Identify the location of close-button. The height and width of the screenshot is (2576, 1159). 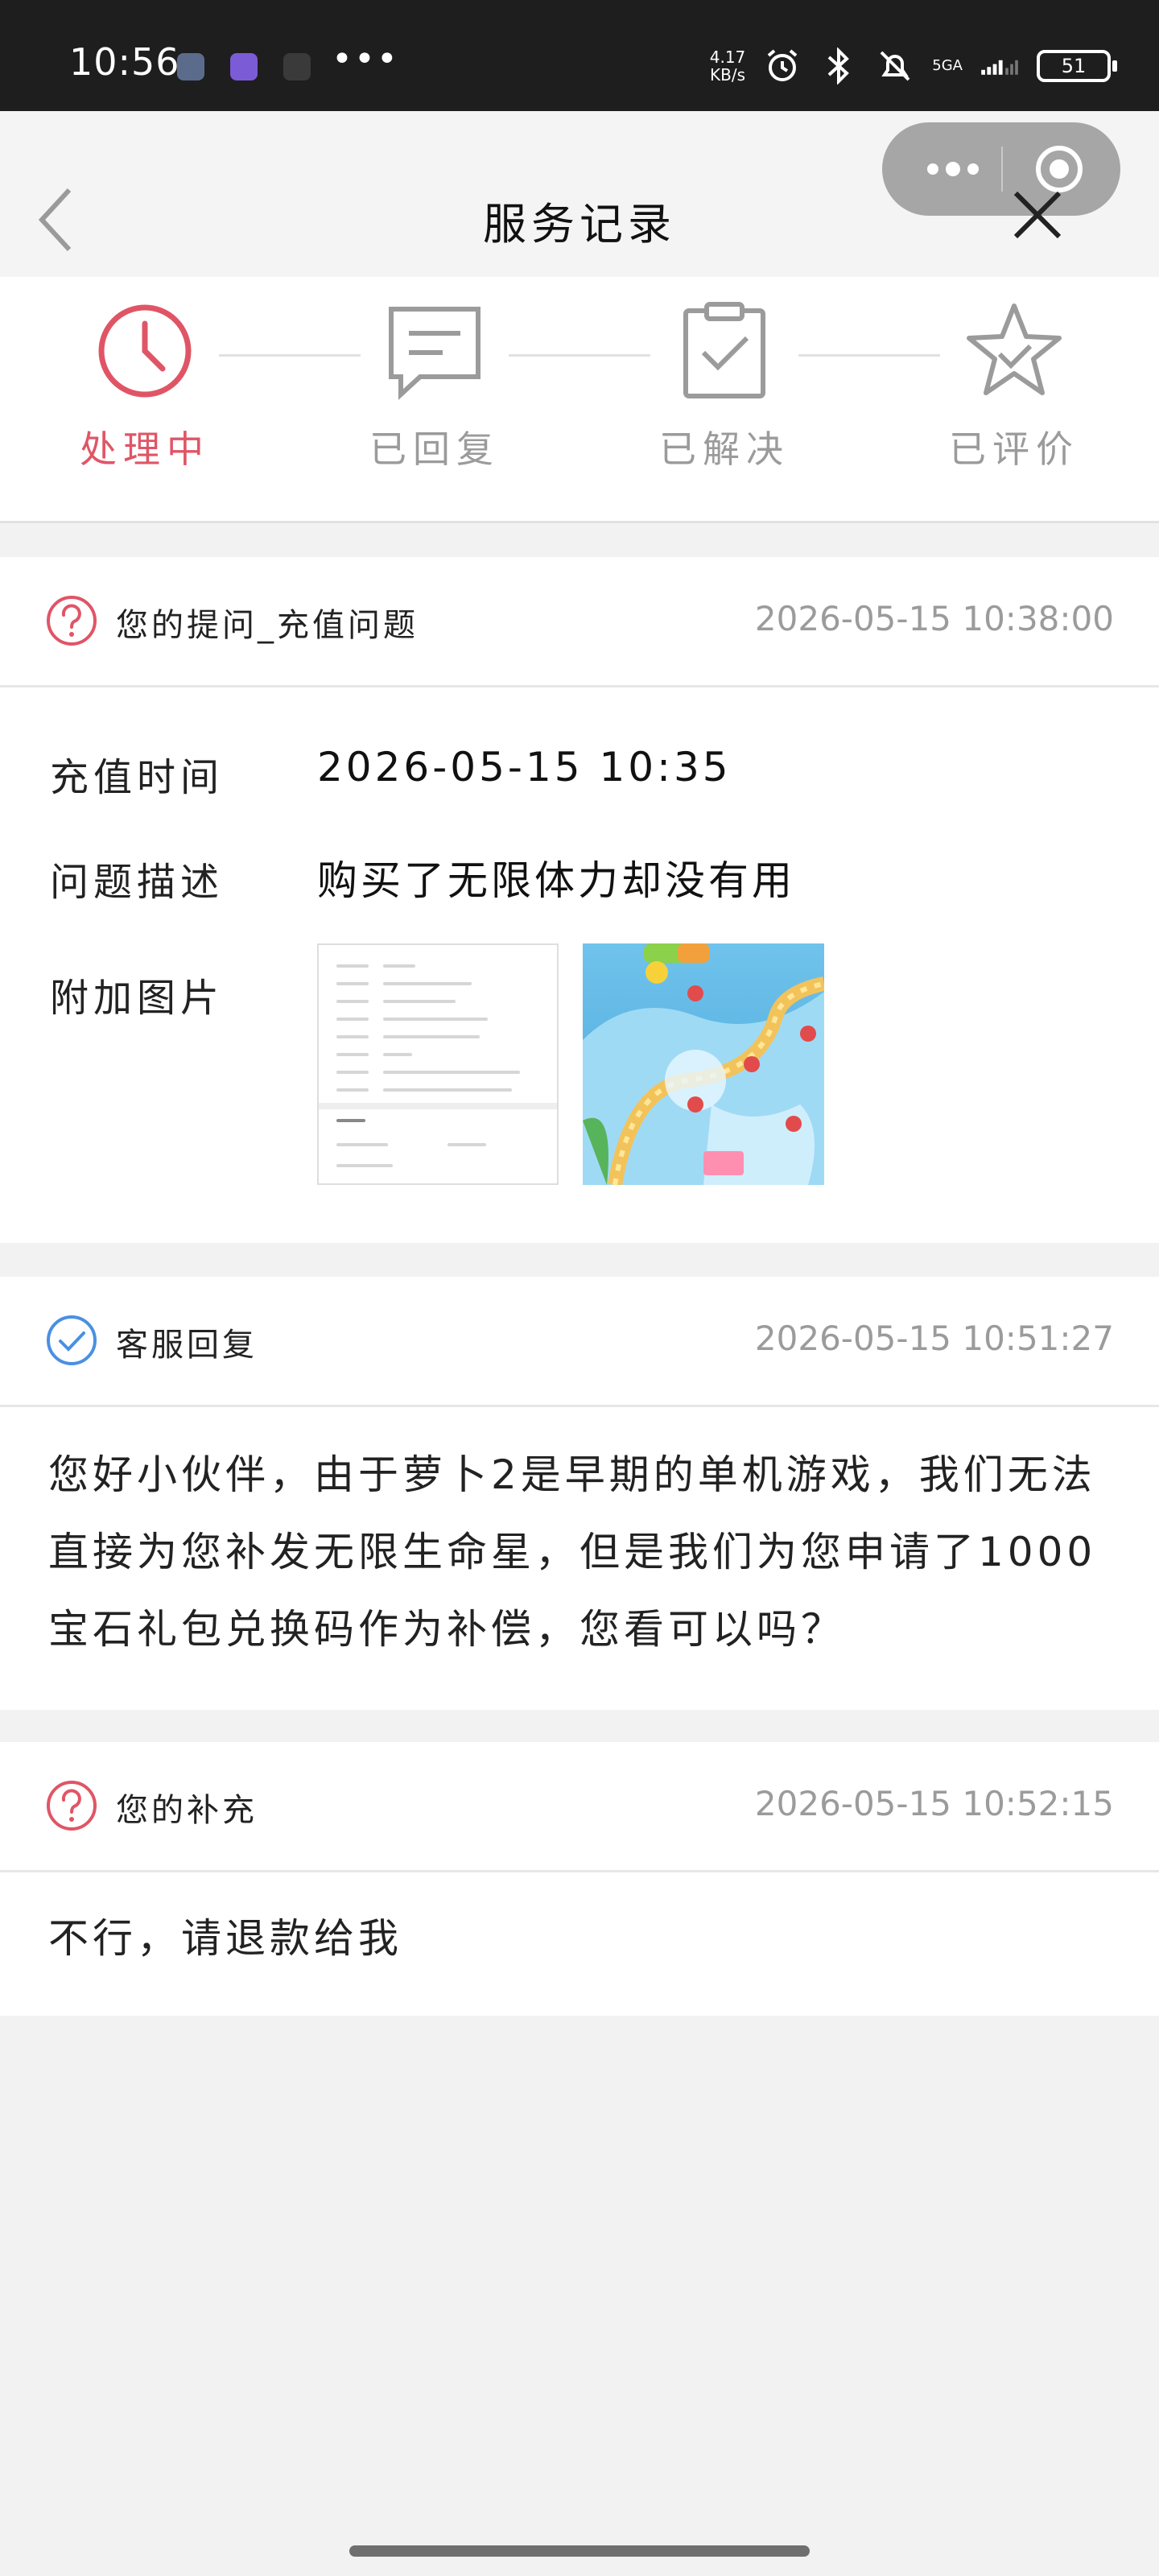
(1037, 215).